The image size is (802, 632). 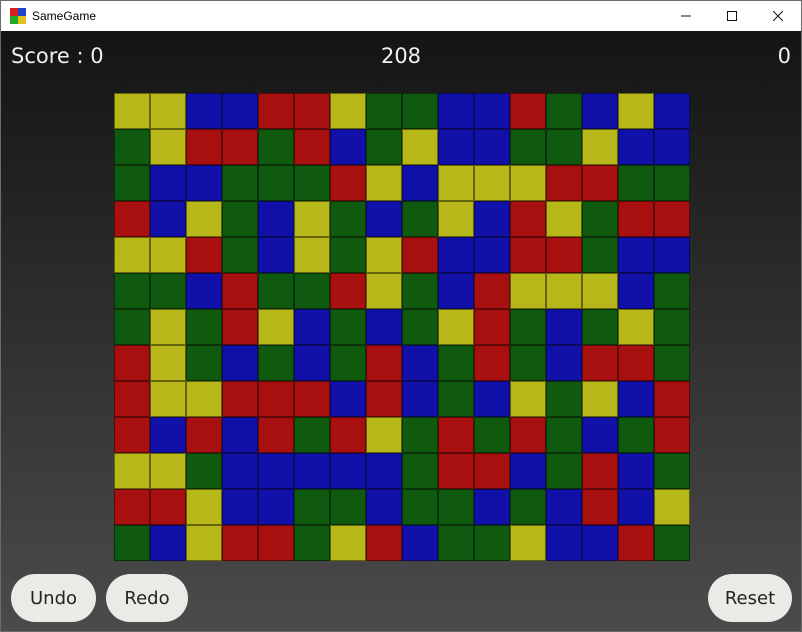 I want to click on reset-button: Reset, so click(x=750, y=598).